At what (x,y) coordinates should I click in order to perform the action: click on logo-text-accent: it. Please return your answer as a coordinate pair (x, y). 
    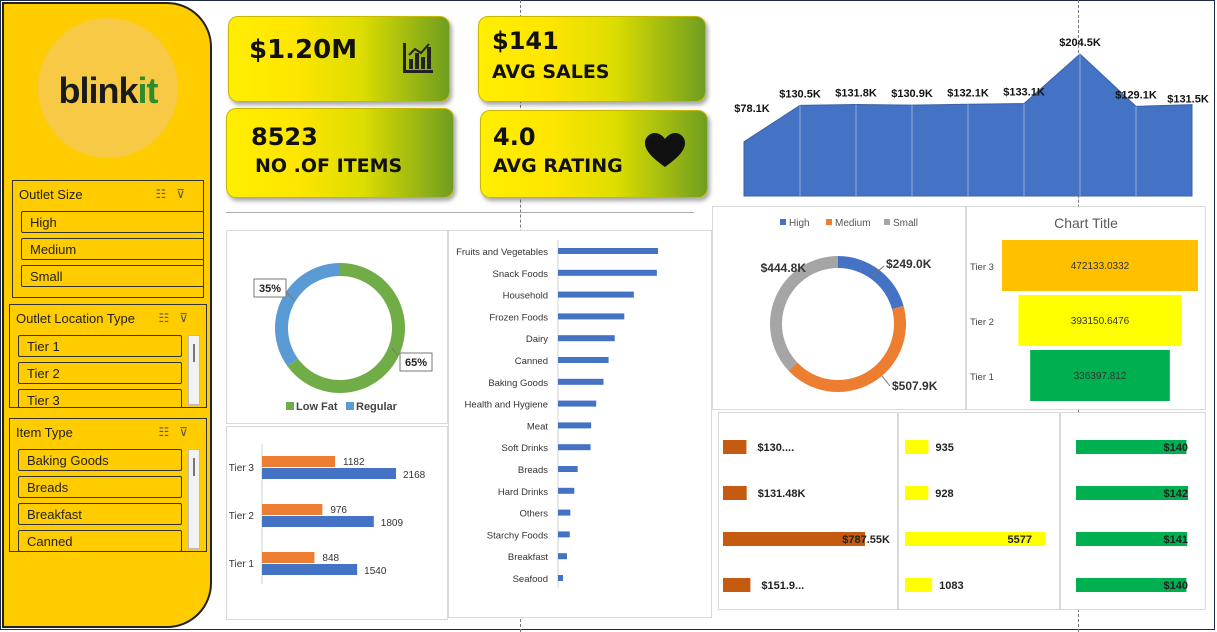
    Looking at the image, I should click on (148, 90).